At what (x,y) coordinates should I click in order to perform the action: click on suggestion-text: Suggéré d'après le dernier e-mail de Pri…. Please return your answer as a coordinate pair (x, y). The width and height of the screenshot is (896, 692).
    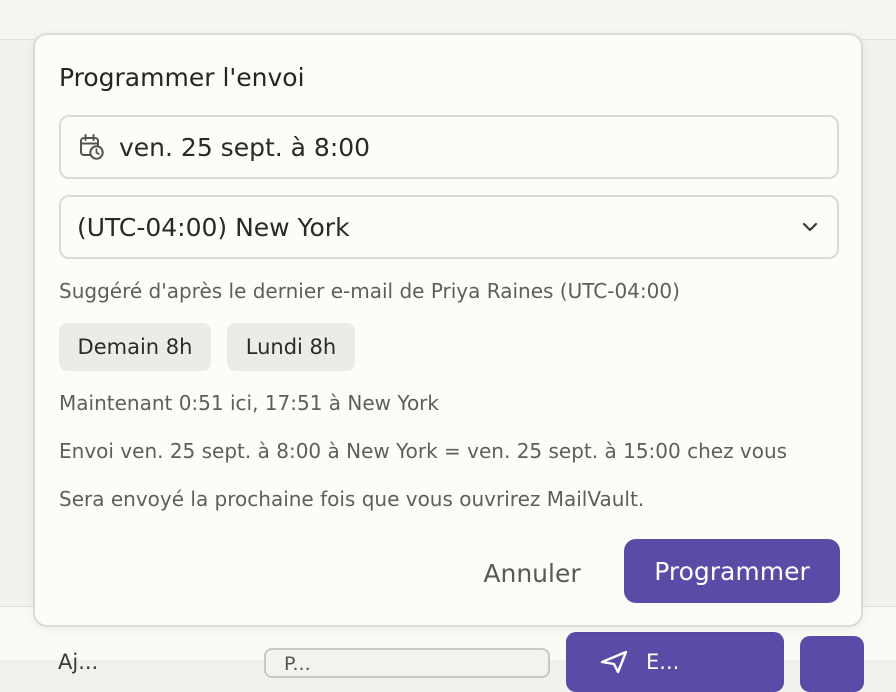
    Looking at the image, I should click on (369, 291).